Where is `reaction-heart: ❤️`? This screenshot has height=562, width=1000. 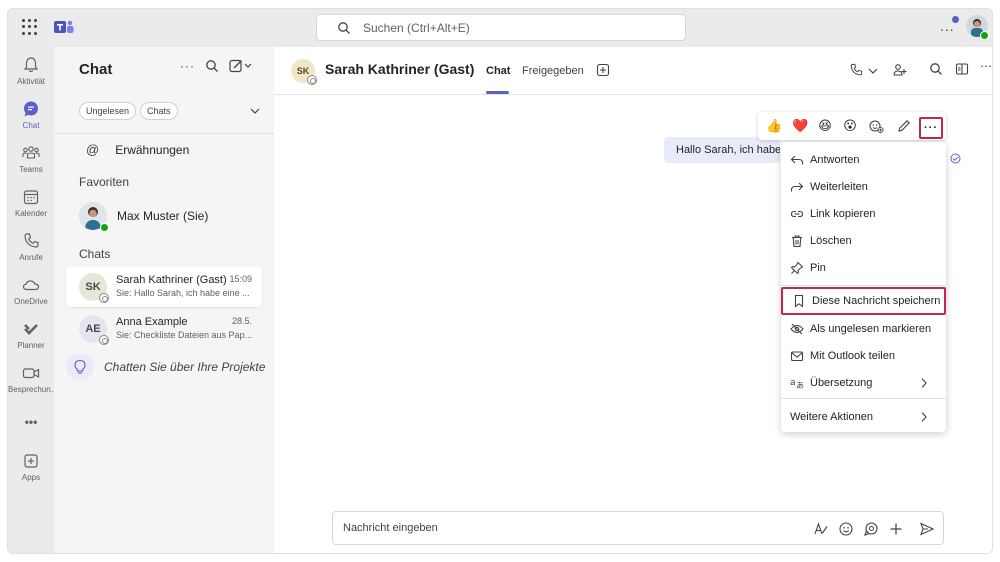 reaction-heart: ❤️ is located at coordinates (800, 126).